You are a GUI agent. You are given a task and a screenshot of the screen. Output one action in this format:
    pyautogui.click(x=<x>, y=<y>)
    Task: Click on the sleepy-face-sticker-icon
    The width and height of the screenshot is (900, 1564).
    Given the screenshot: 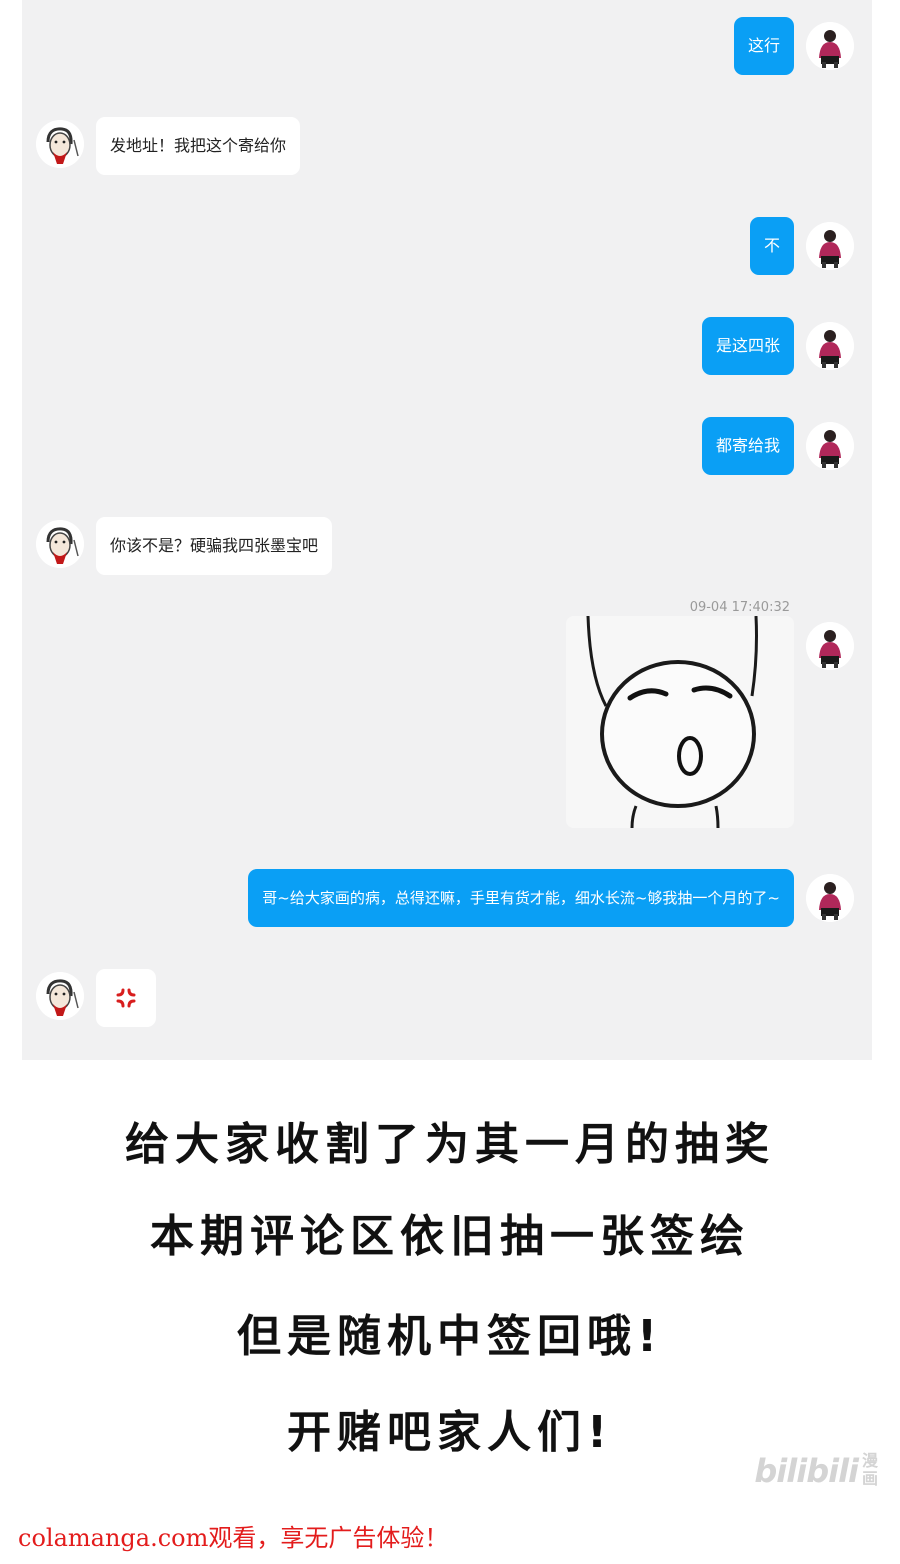 What is the action you would take?
    pyautogui.click(x=680, y=722)
    